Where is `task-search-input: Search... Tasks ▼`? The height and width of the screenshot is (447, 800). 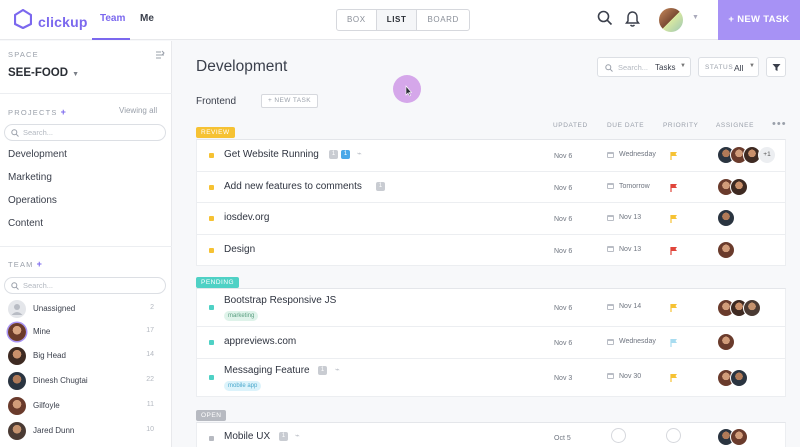
task-search-input: Search... Tasks ▼ is located at coordinates (644, 67).